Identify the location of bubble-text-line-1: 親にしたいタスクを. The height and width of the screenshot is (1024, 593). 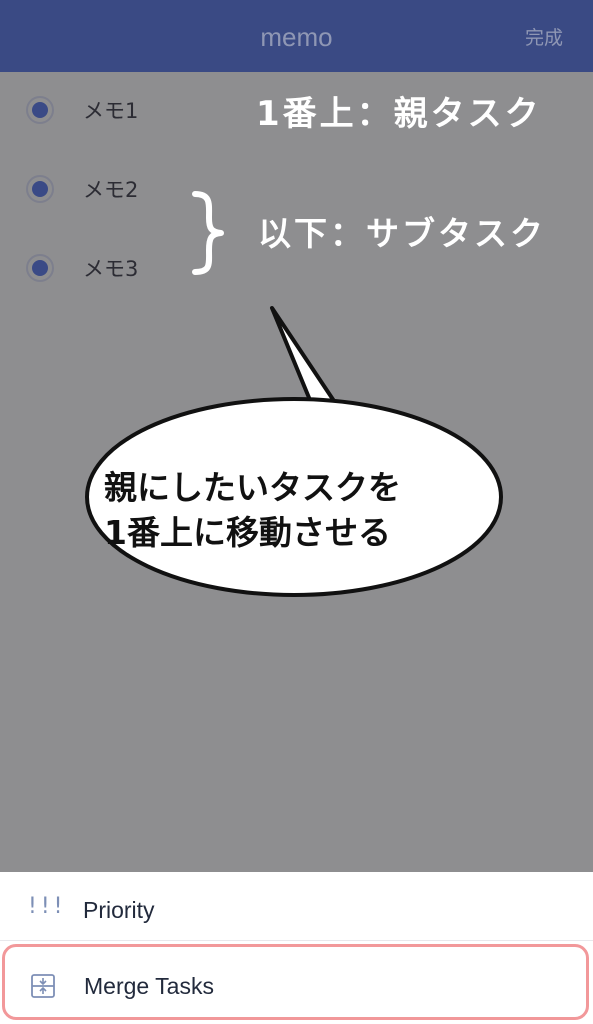
(252, 487).